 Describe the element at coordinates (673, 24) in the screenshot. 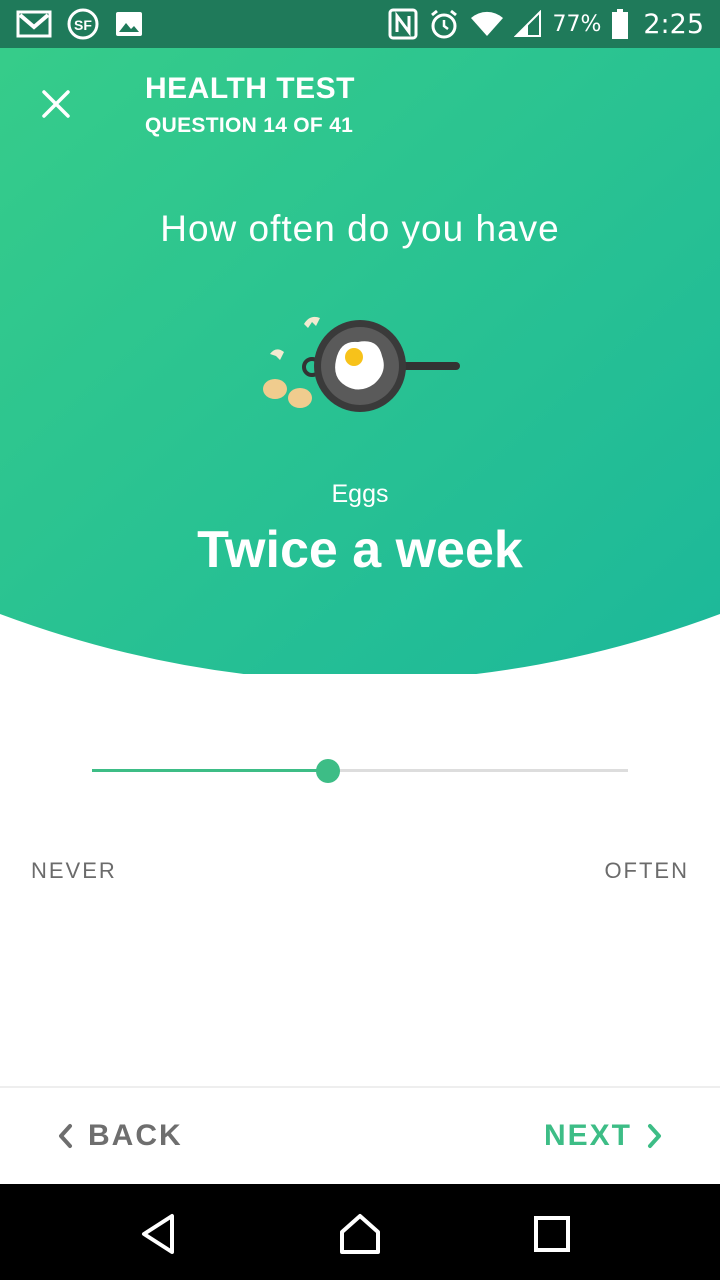

I see `clock: 2:25` at that location.